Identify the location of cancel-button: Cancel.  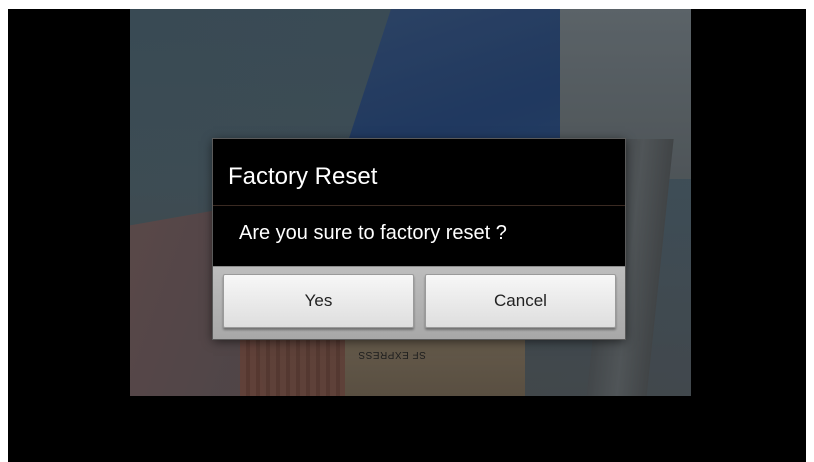
(520, 301).